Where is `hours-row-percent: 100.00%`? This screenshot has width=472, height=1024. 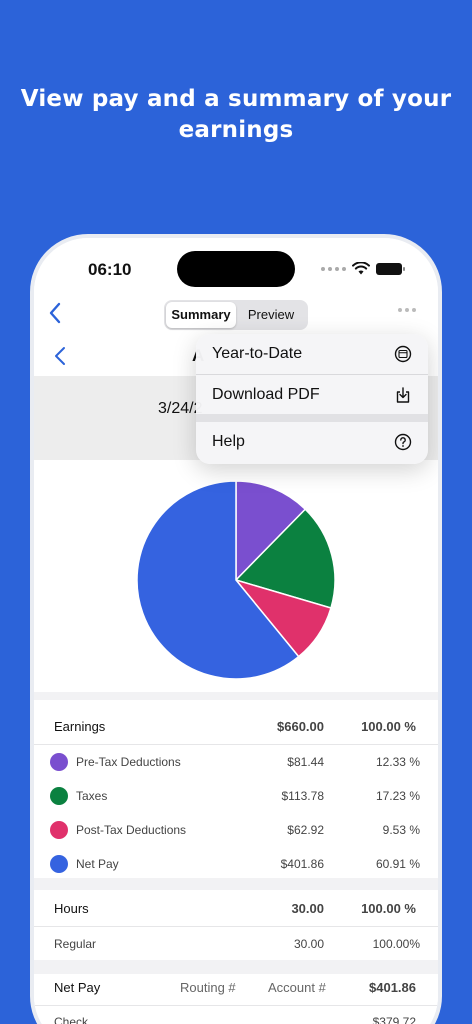 hours-row-percent: 100.00% is located at coordinates (396, 944).